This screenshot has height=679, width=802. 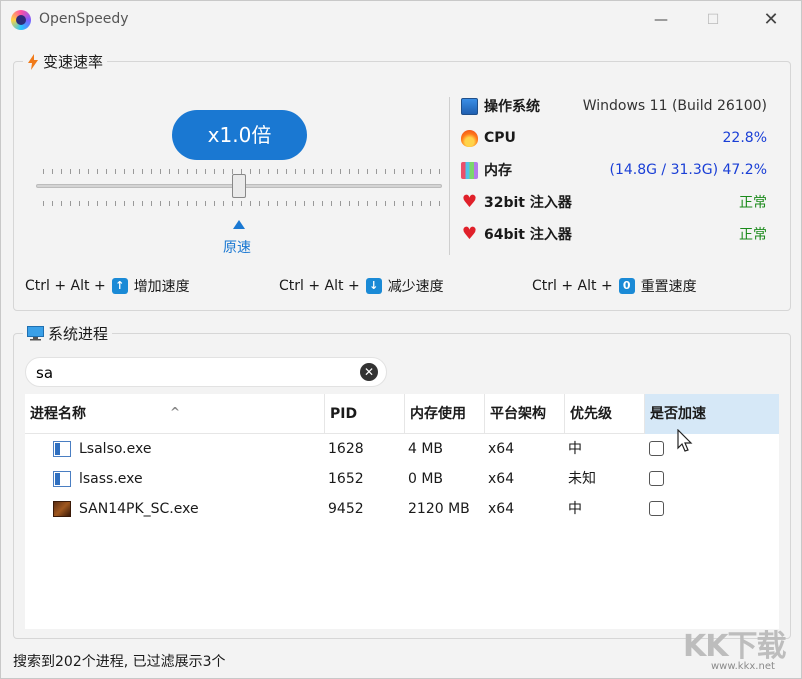 I want to click on watermark-url: www.kkx.net, so click(x=743, y=666).